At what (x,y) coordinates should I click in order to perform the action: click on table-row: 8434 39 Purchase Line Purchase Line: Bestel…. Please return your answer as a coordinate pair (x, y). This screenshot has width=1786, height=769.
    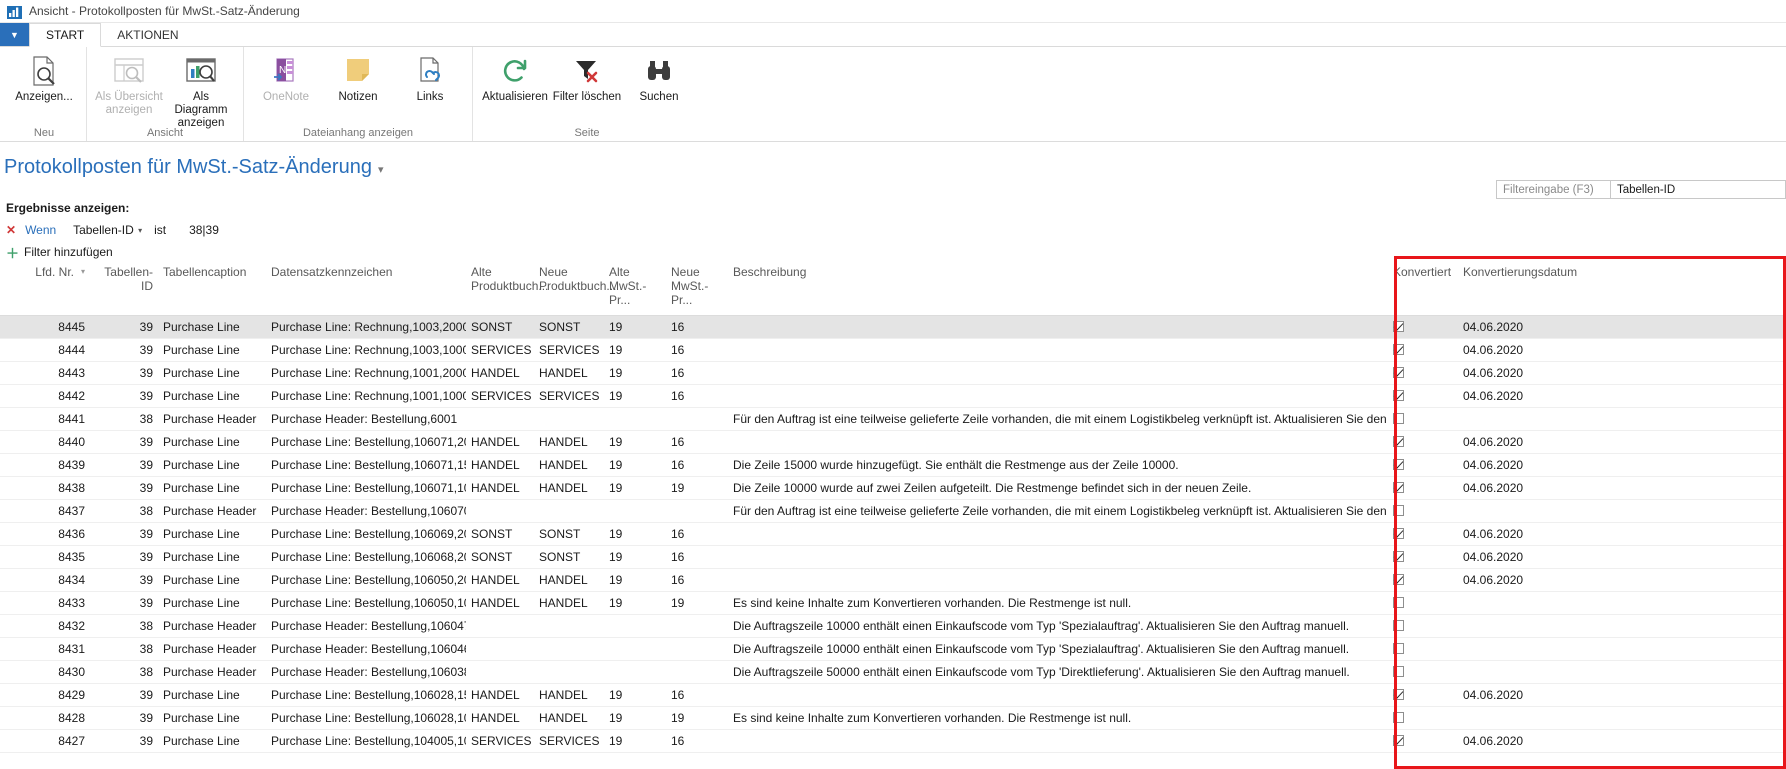
    Looking at the image, I should click on (893, 580).